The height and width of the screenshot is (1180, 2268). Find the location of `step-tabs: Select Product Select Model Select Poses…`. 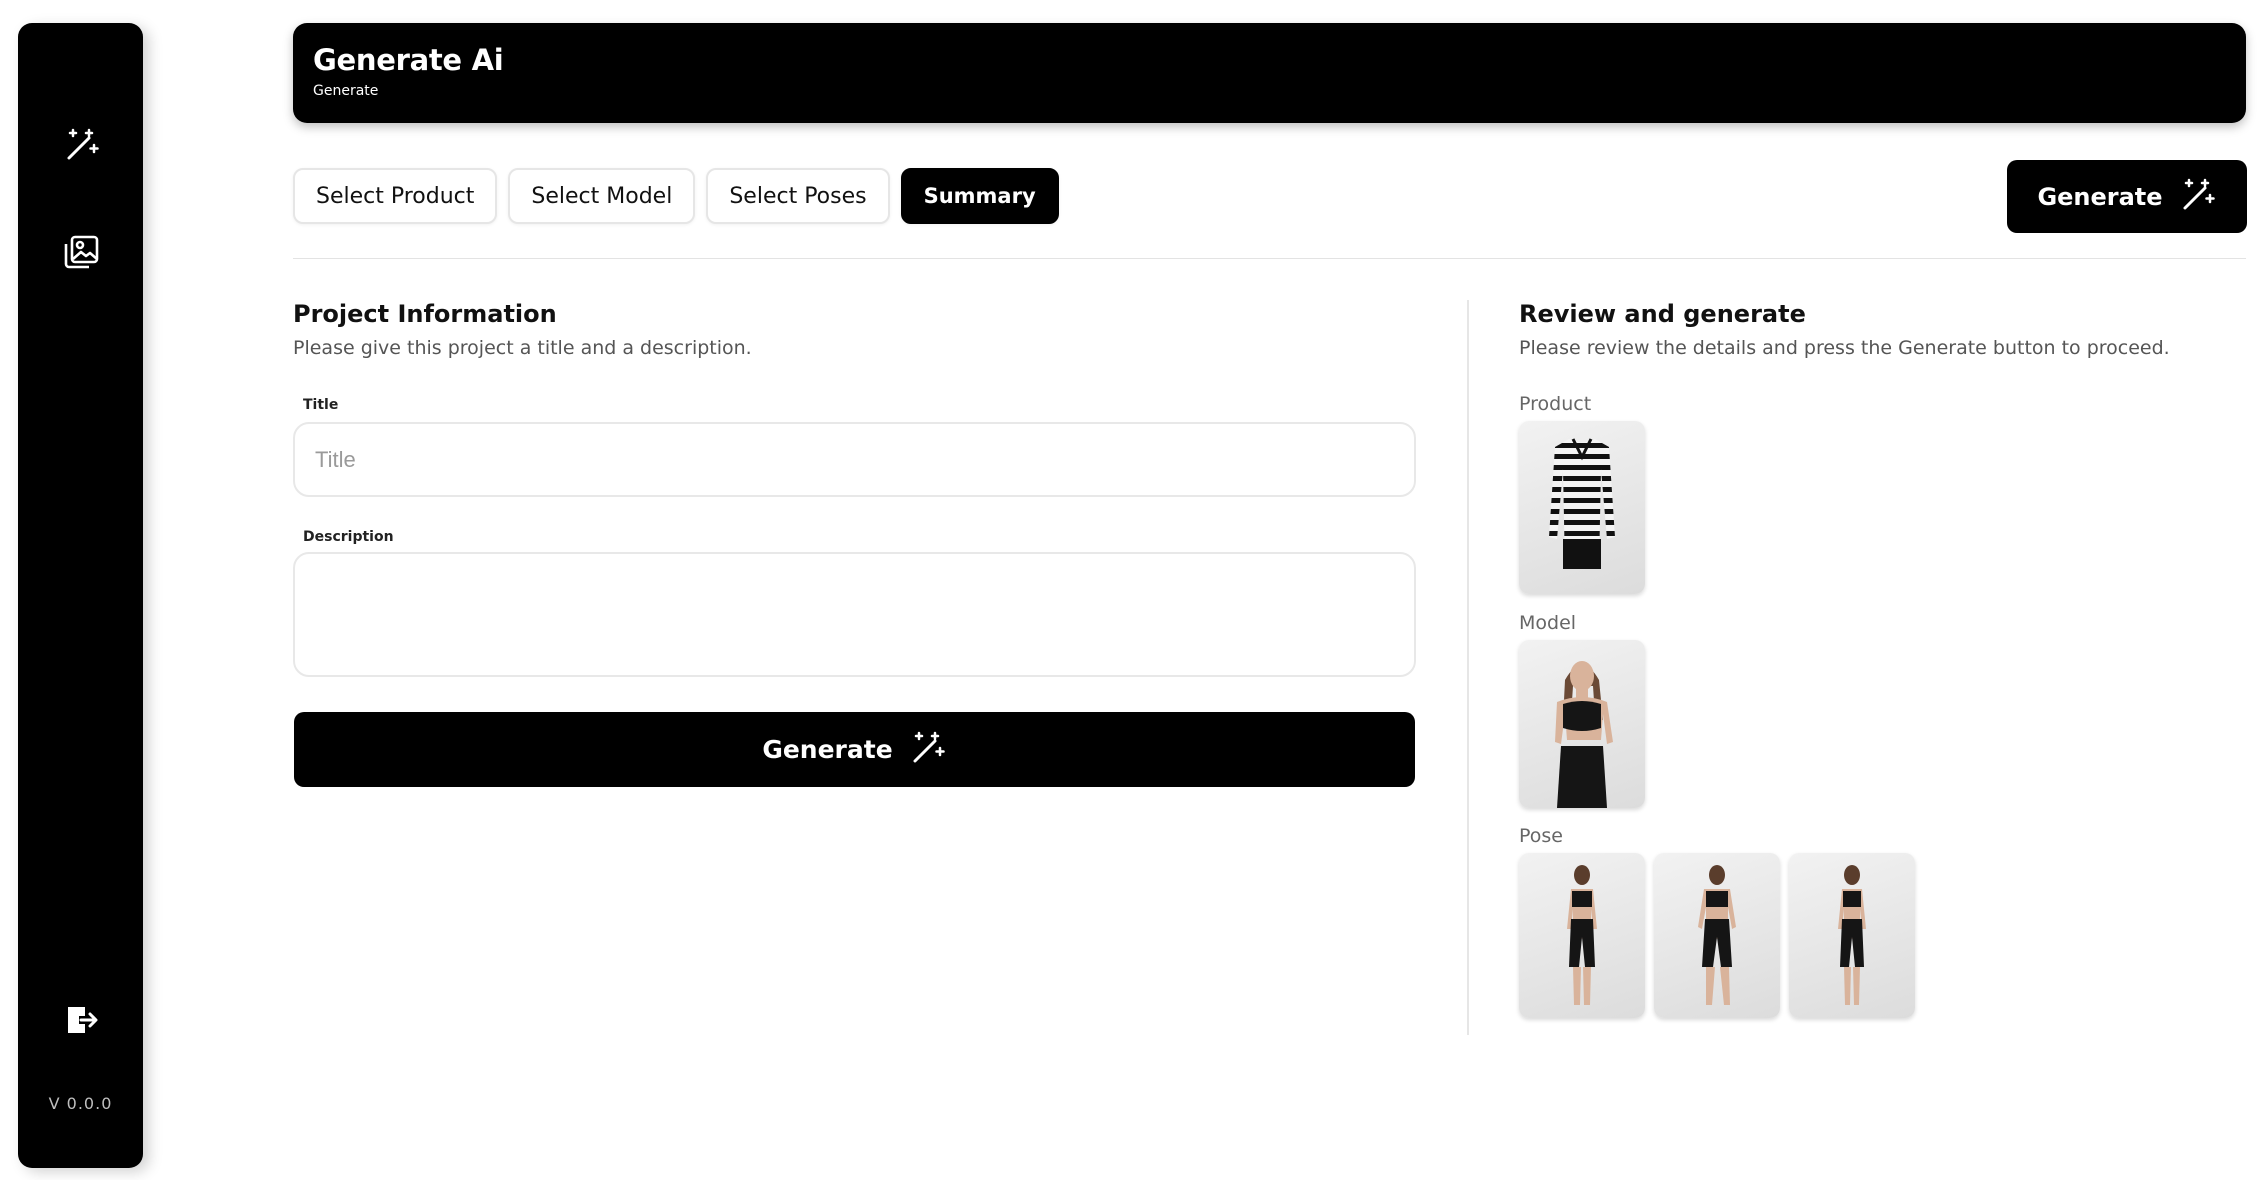

step-tabs: Select Product Select Model Select Poses… is located at coordinates (676, 196).